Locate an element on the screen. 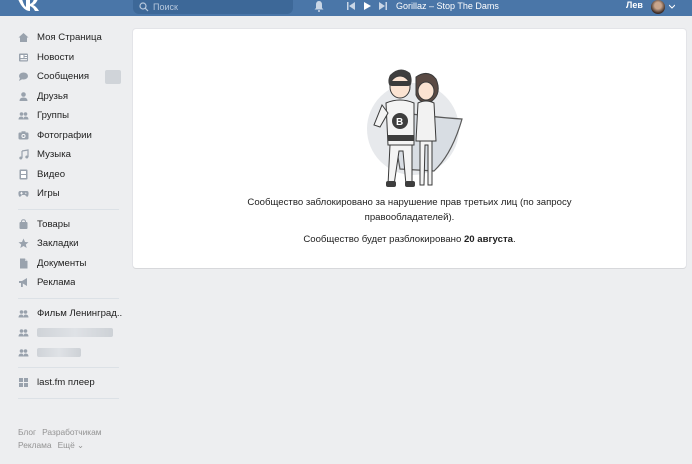 Image resolution: width=692 pixels, height=464 pixels. svg-text: B is located at coordinates (399, 122).